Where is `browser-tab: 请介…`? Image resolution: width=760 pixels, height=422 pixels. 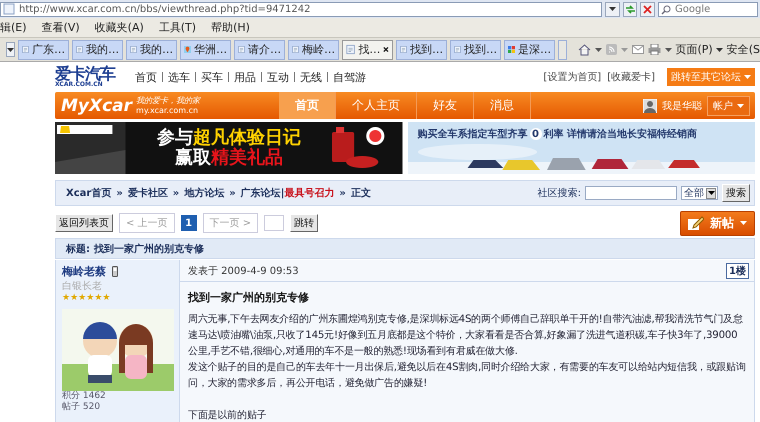
browser-tab: 请介… is located at coordinates (260, 50).